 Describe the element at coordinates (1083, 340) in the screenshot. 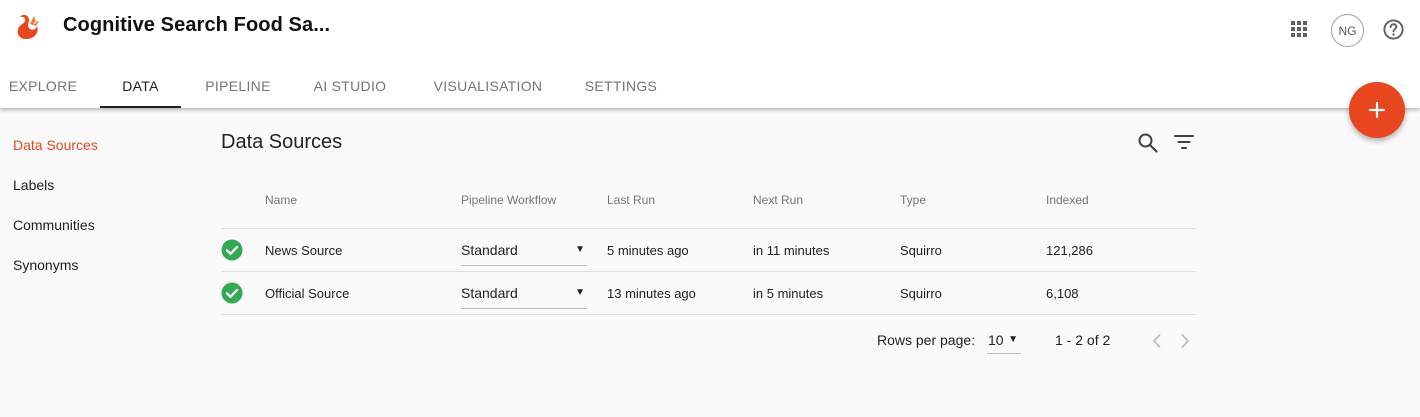

I see `page-range: 1 - 2 of 2` at that location.